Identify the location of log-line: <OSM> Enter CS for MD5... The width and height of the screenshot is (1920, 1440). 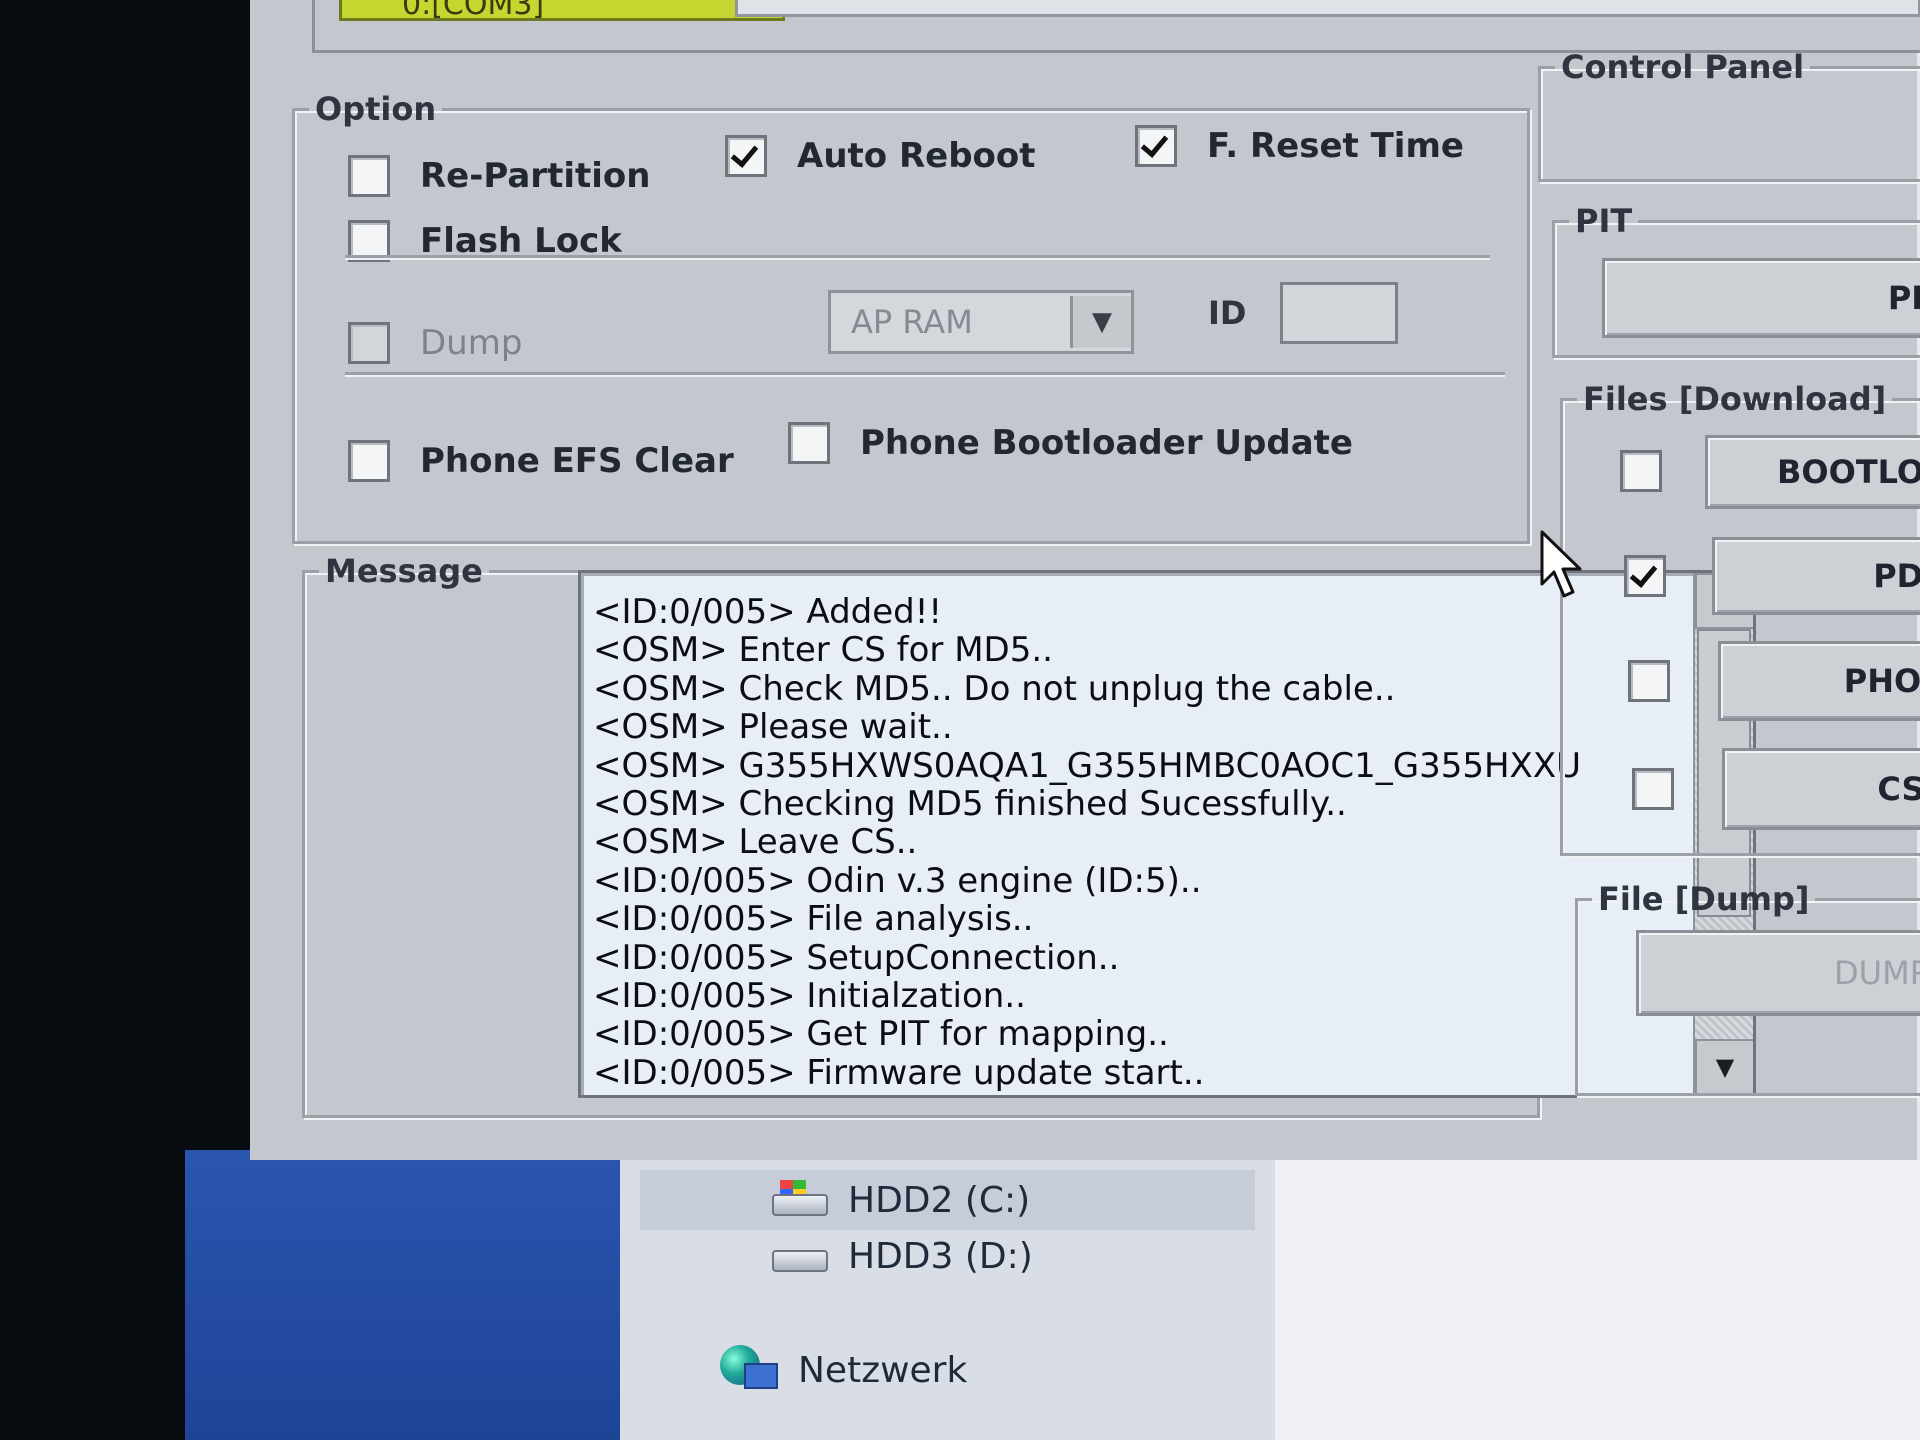
(823, 650).